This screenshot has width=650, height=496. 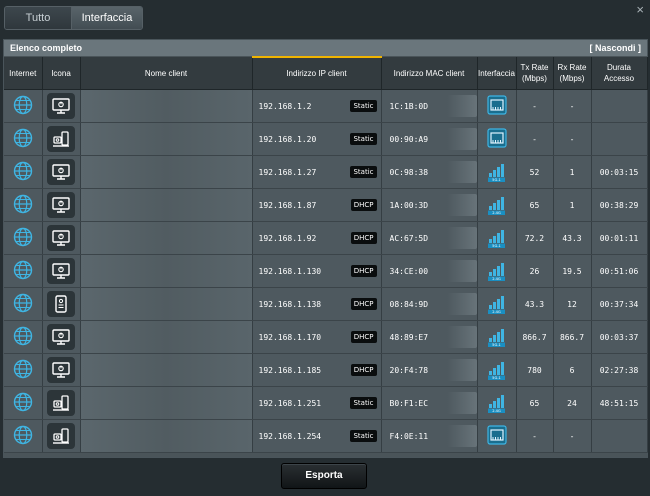 What do you see at coordinates (61, 304) in the screenshot?
I see `phone-icon` at bounding box center [61, 304].